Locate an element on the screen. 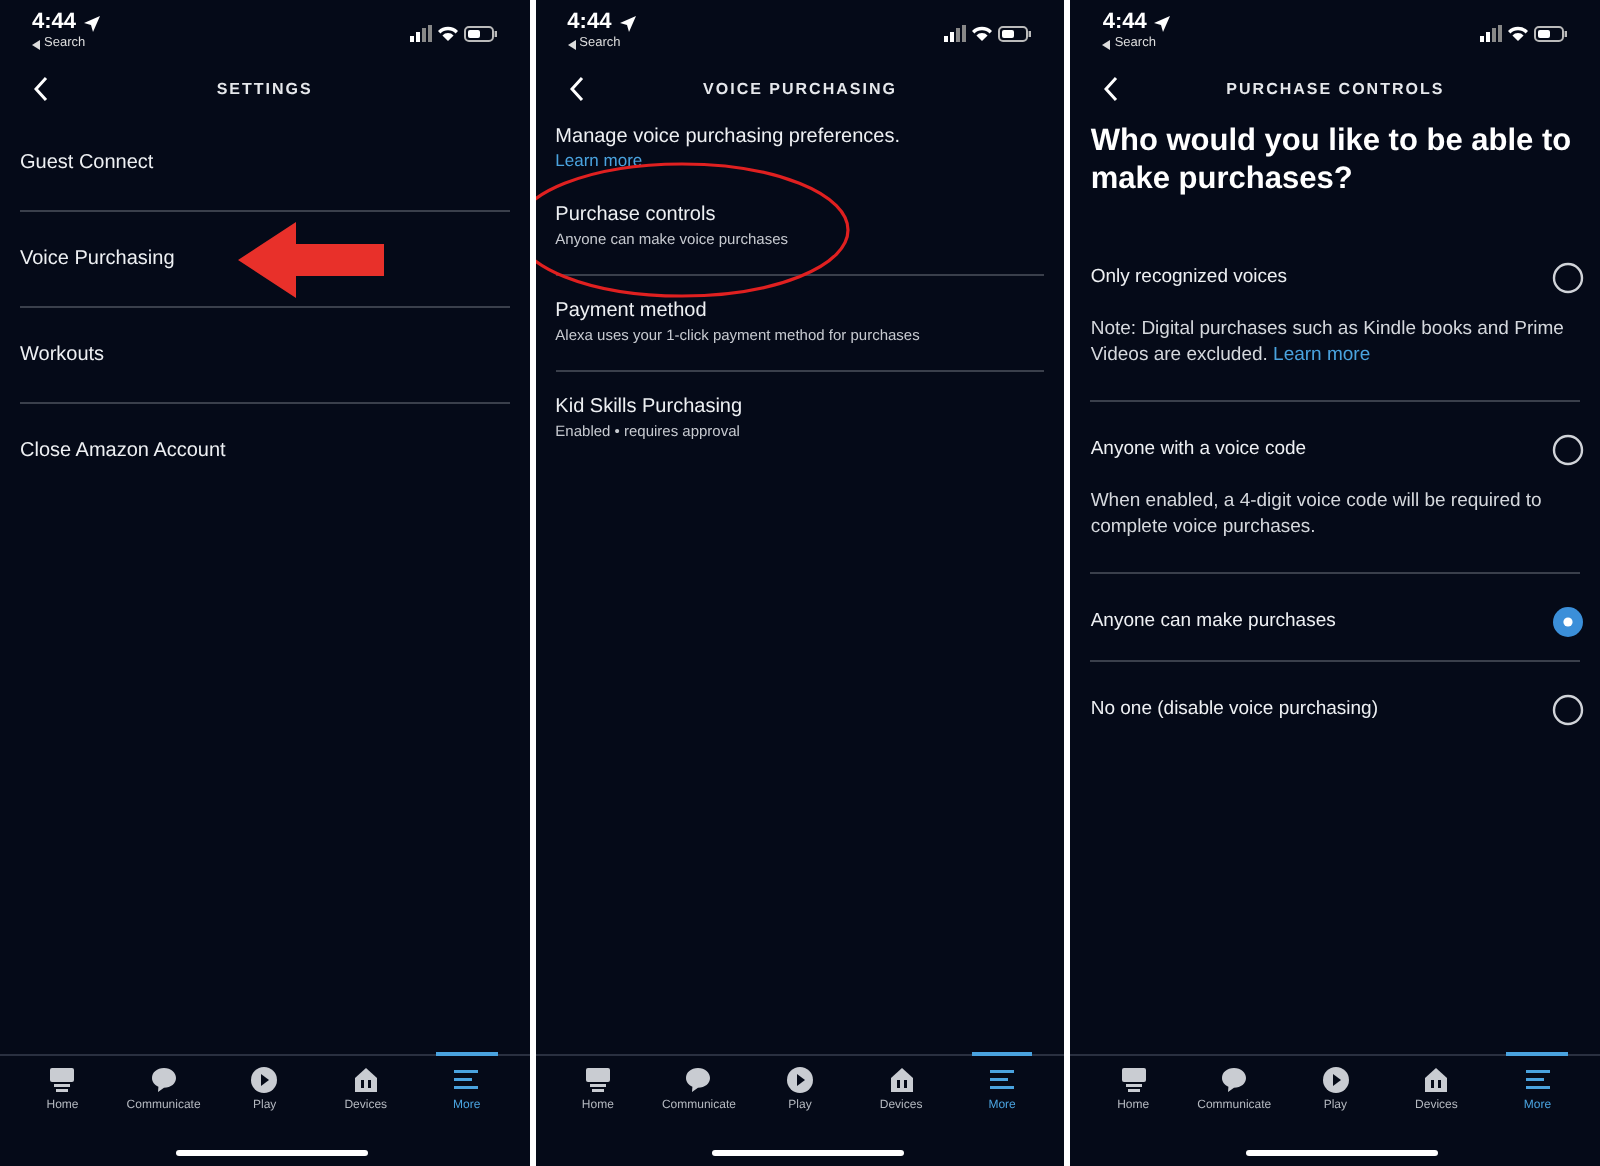 The height and width of the screenshot is (1166, 1600). question-heading: Who would you like to be able to make purchases? is located at coordinates (1332, 161).